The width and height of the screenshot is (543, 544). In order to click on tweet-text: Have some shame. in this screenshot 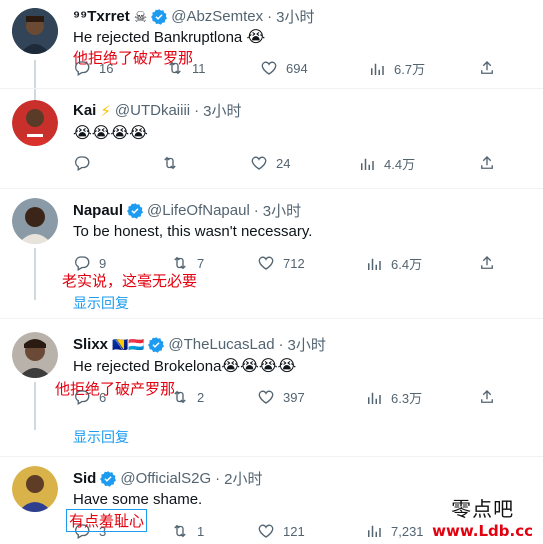, I will do `click(138, 499)`.